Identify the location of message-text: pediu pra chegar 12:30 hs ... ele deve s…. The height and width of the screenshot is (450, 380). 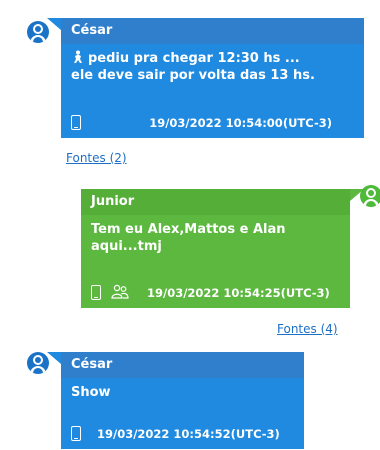
(193, 66).